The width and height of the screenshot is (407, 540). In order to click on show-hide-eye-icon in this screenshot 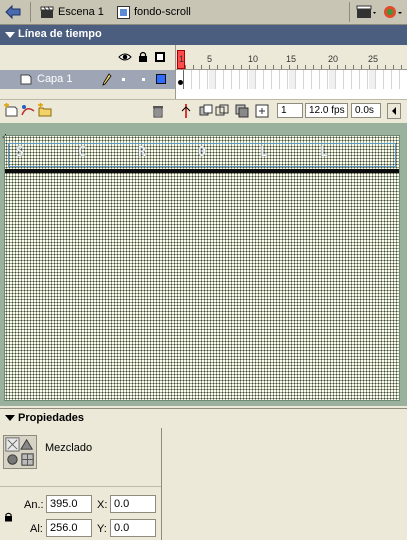, I will do `click(125, 57)`.